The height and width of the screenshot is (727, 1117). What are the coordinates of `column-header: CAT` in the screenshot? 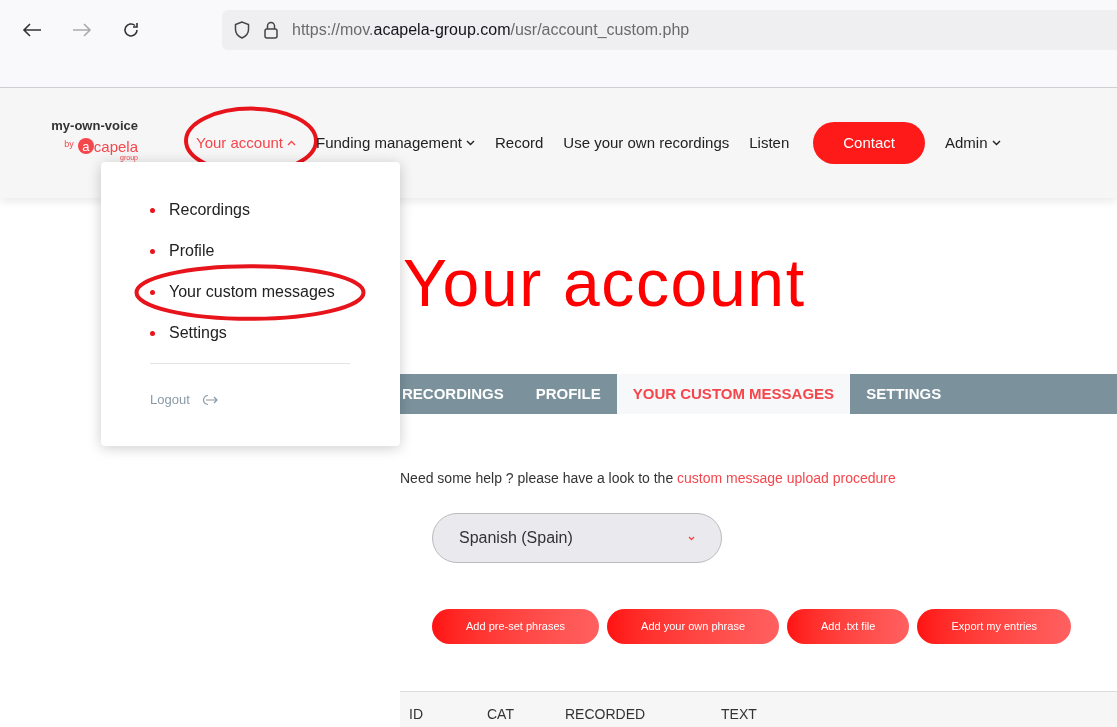 It's located at (501, 714).